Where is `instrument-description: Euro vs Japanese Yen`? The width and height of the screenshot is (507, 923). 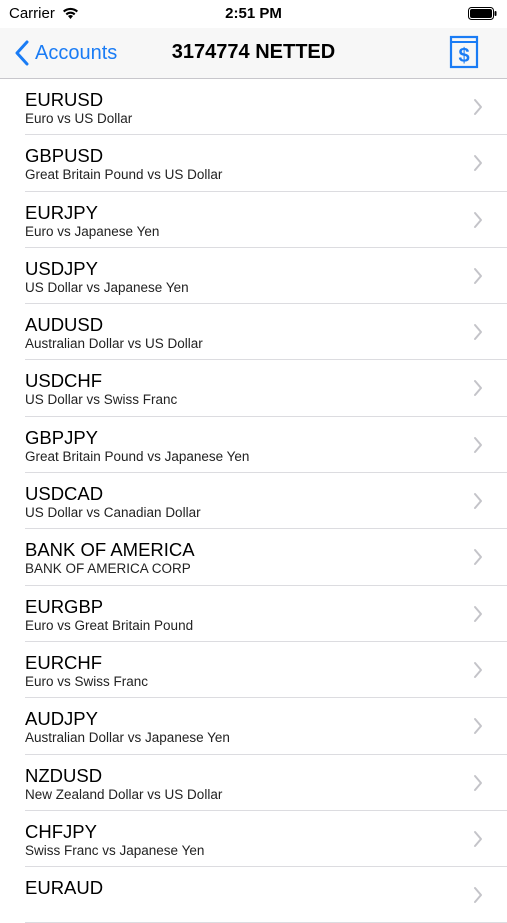 instrument-description: Euro vs Japanese Yen is located at coordinates (92, 231).